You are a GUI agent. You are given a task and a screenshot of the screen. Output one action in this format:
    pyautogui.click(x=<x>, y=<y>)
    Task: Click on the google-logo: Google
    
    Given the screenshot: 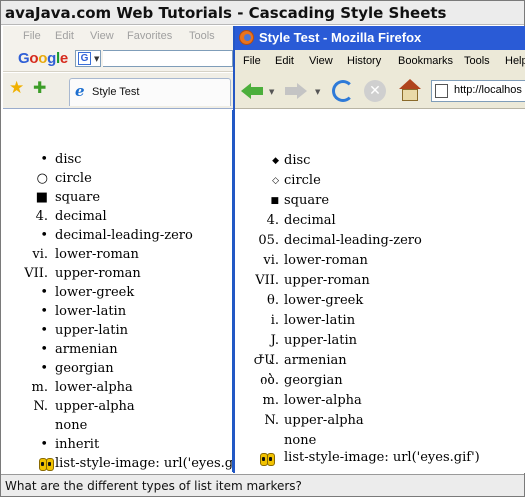 What is the action you would take?
    pyautogui.click(x=43, y=58)
    